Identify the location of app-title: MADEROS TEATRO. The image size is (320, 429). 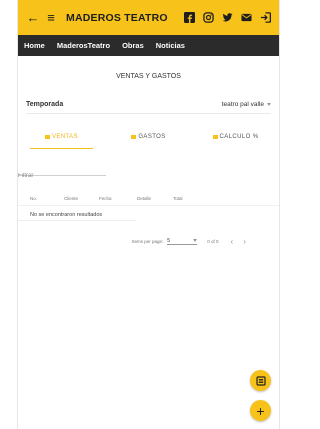
(117, 17).